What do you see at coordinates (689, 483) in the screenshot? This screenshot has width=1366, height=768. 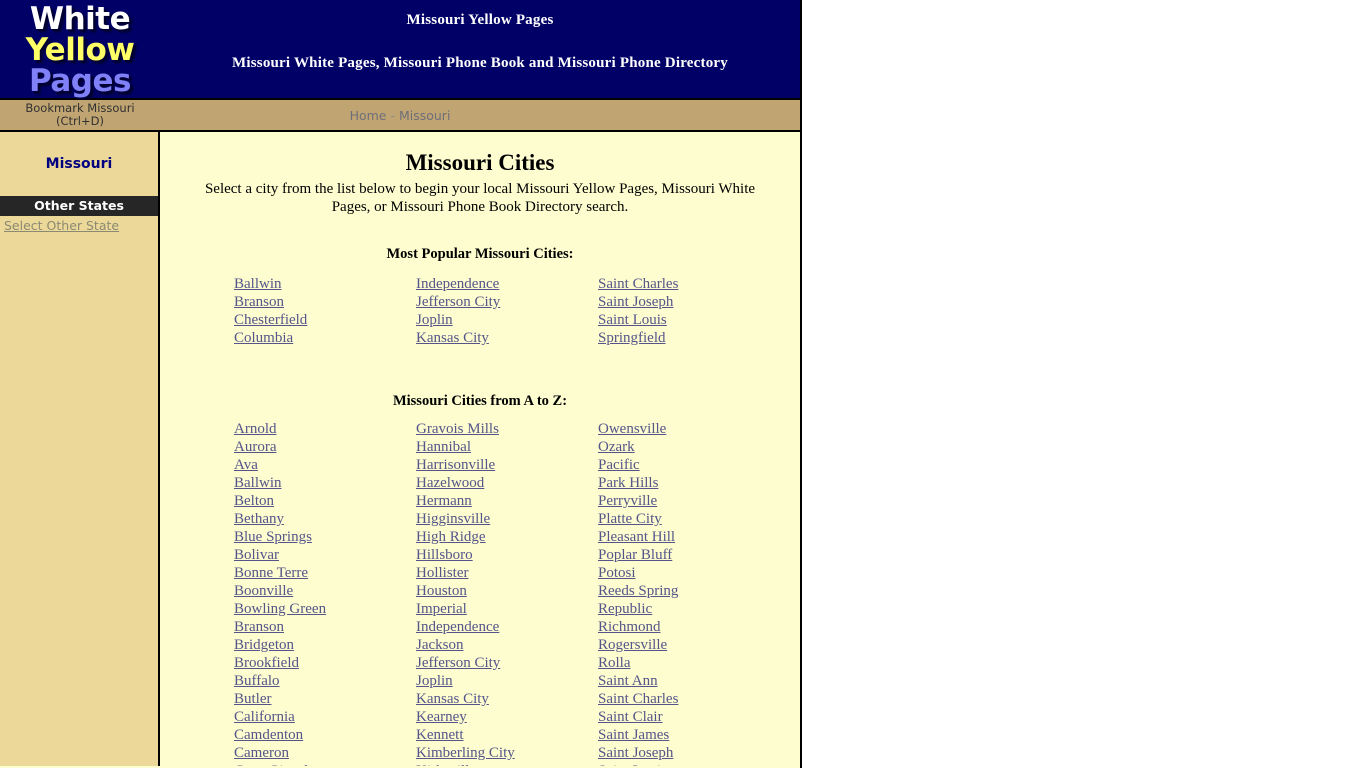 I see `az-city-link: Park Hills` at bounding box center [689, 483].